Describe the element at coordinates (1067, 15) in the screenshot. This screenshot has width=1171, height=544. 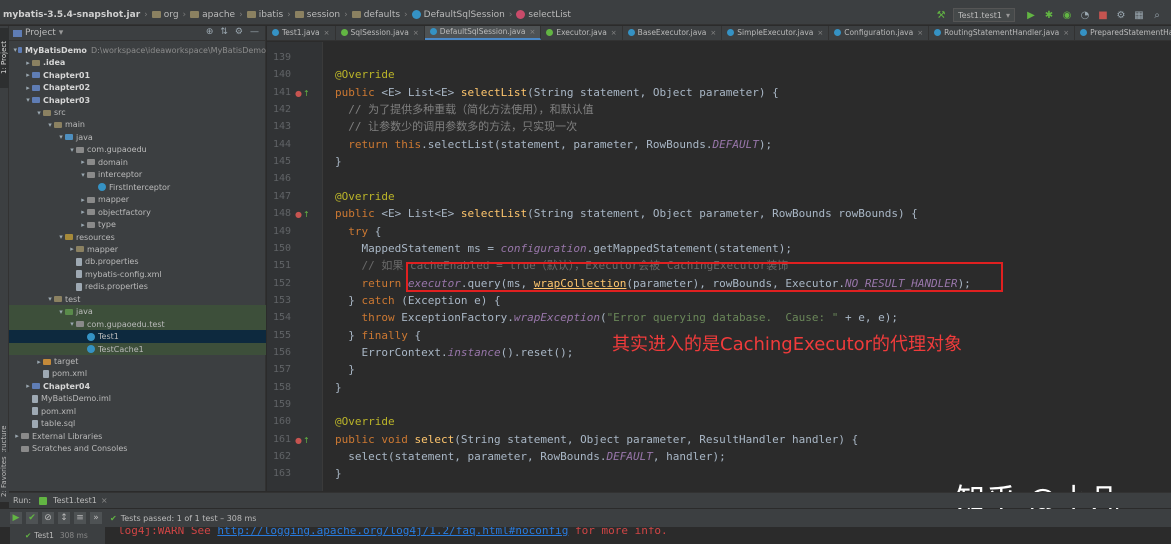
I see `coverage-icon: ◉` at that location.